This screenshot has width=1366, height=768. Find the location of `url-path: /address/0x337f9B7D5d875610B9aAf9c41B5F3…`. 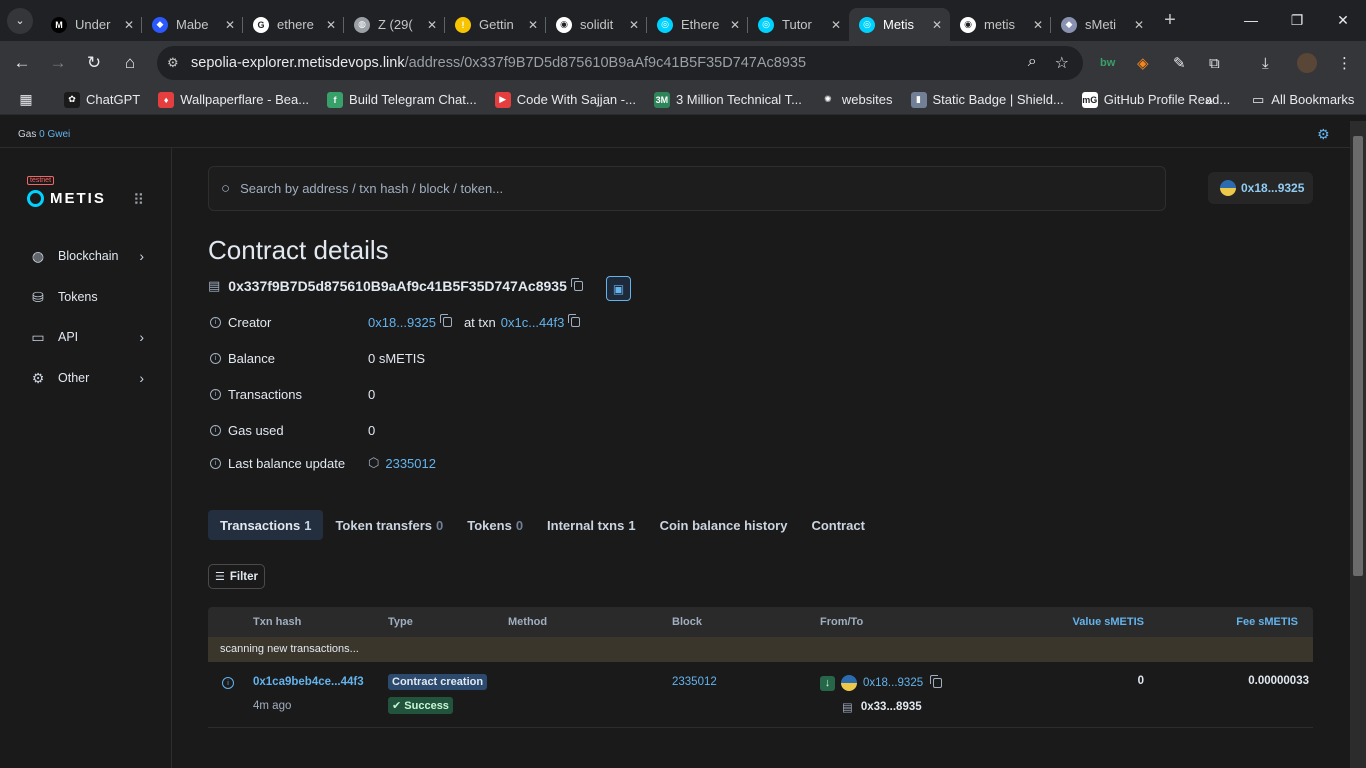

url-path: /address/0x337f9B7D5d875610B9aAf9c41B5F3… is located at coordinates (605, 63).